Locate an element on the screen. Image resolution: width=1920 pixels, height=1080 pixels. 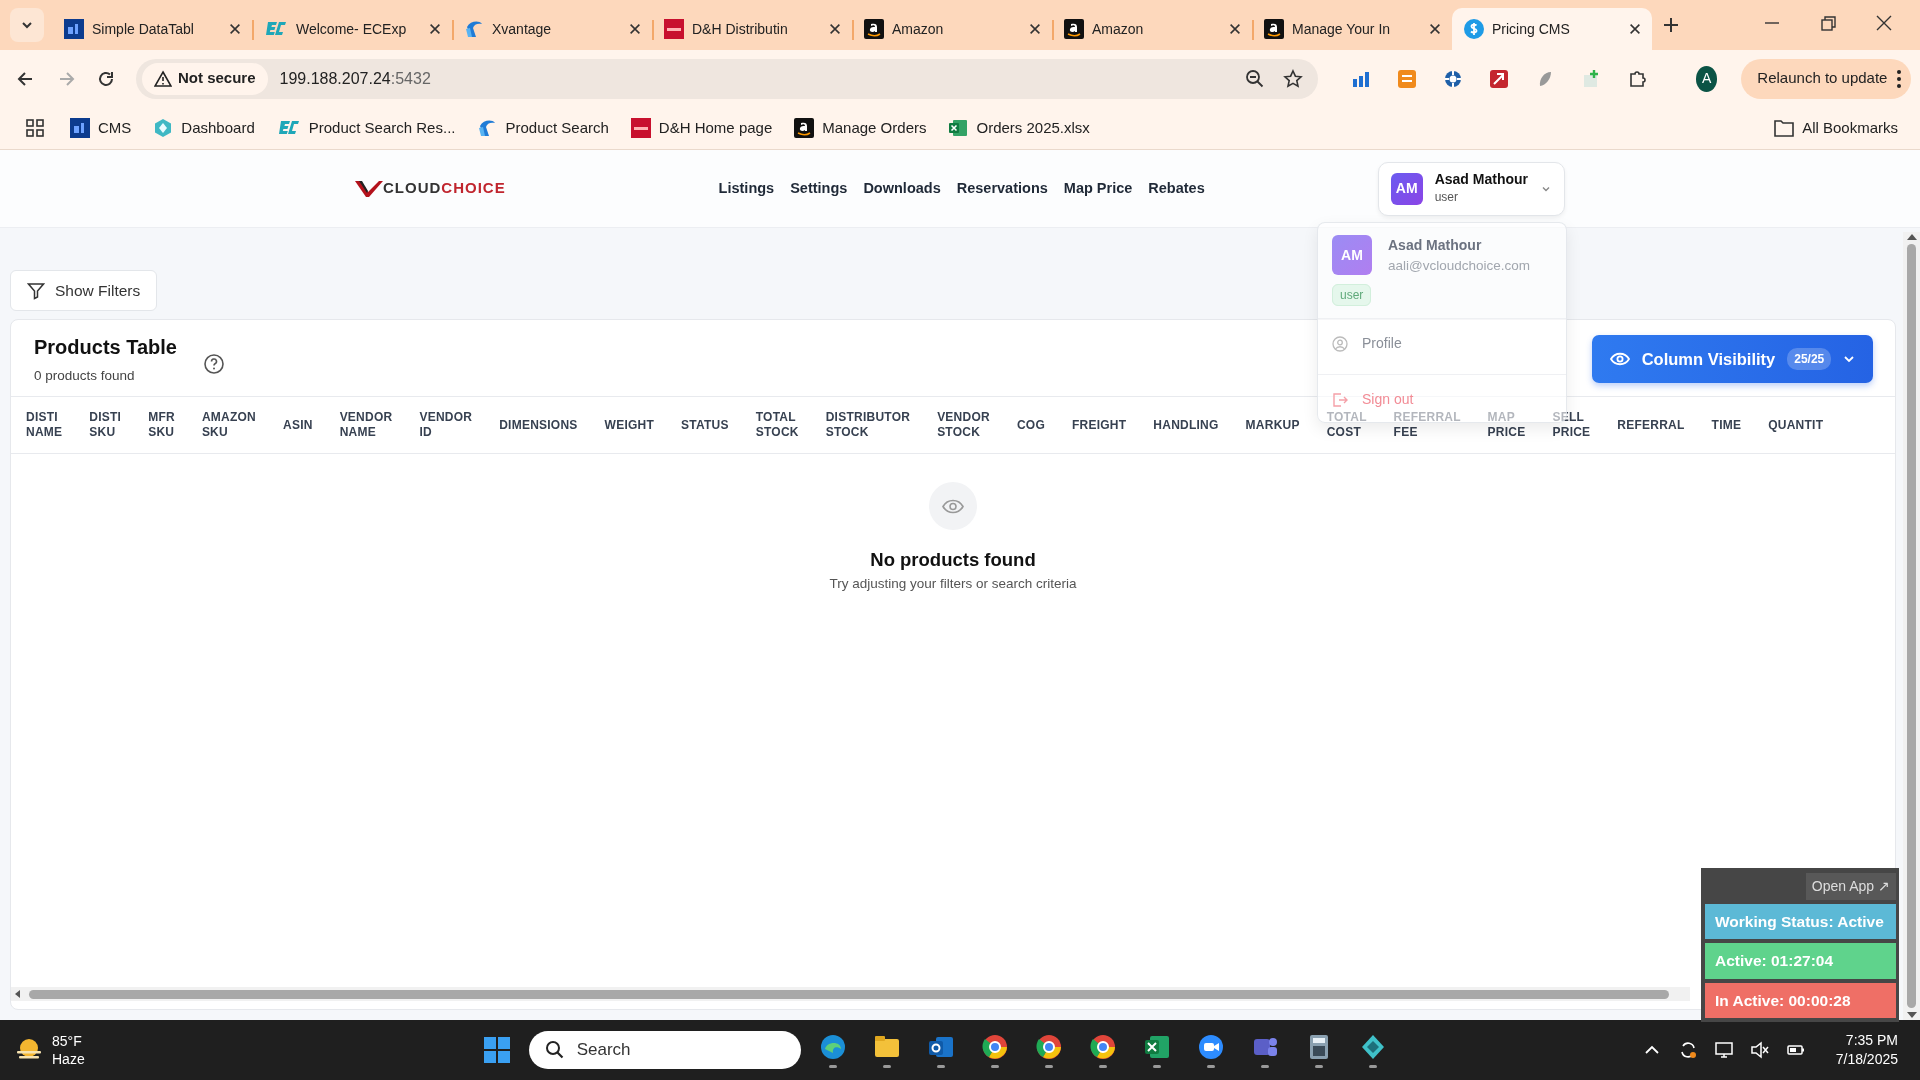
column-header: COG is located at coordinates (1030, 425).